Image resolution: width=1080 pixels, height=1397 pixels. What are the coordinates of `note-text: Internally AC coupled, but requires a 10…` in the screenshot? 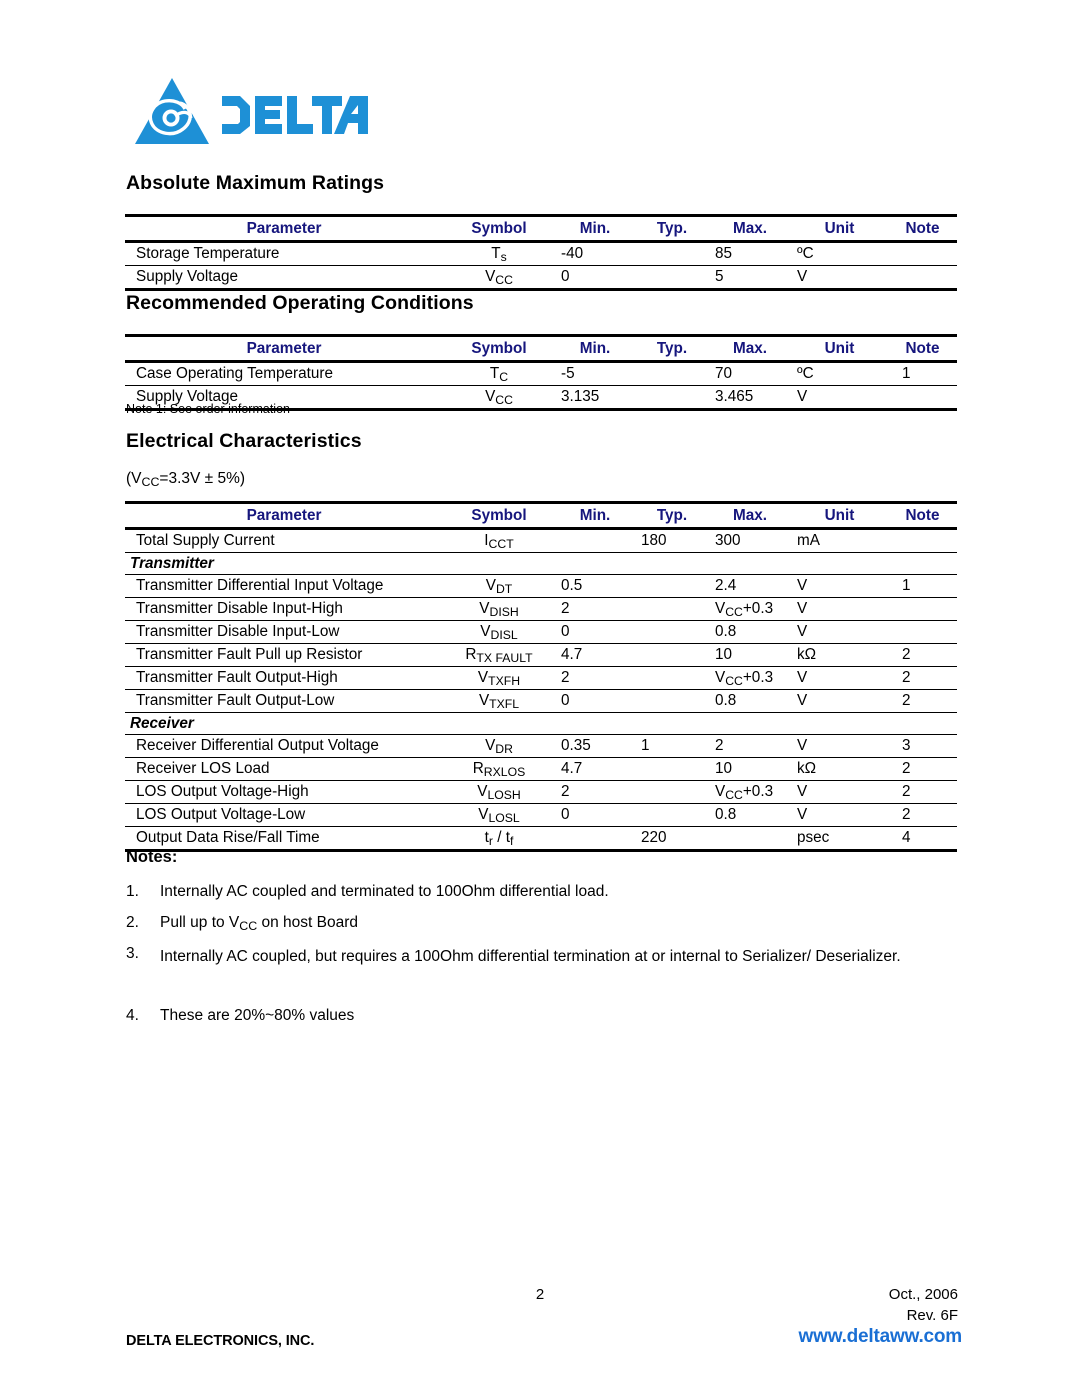 It's located at (530, 956).